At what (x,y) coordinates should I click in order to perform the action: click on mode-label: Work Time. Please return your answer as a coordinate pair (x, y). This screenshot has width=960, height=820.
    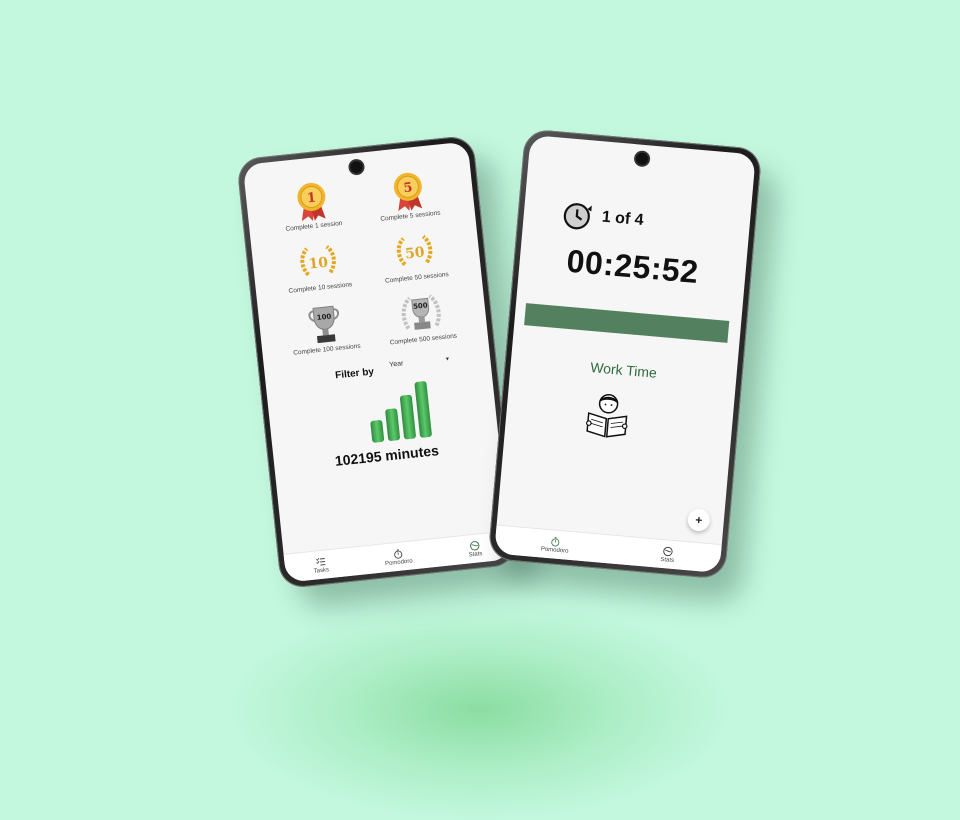
    Looking at the image, I should click on (623, 370).